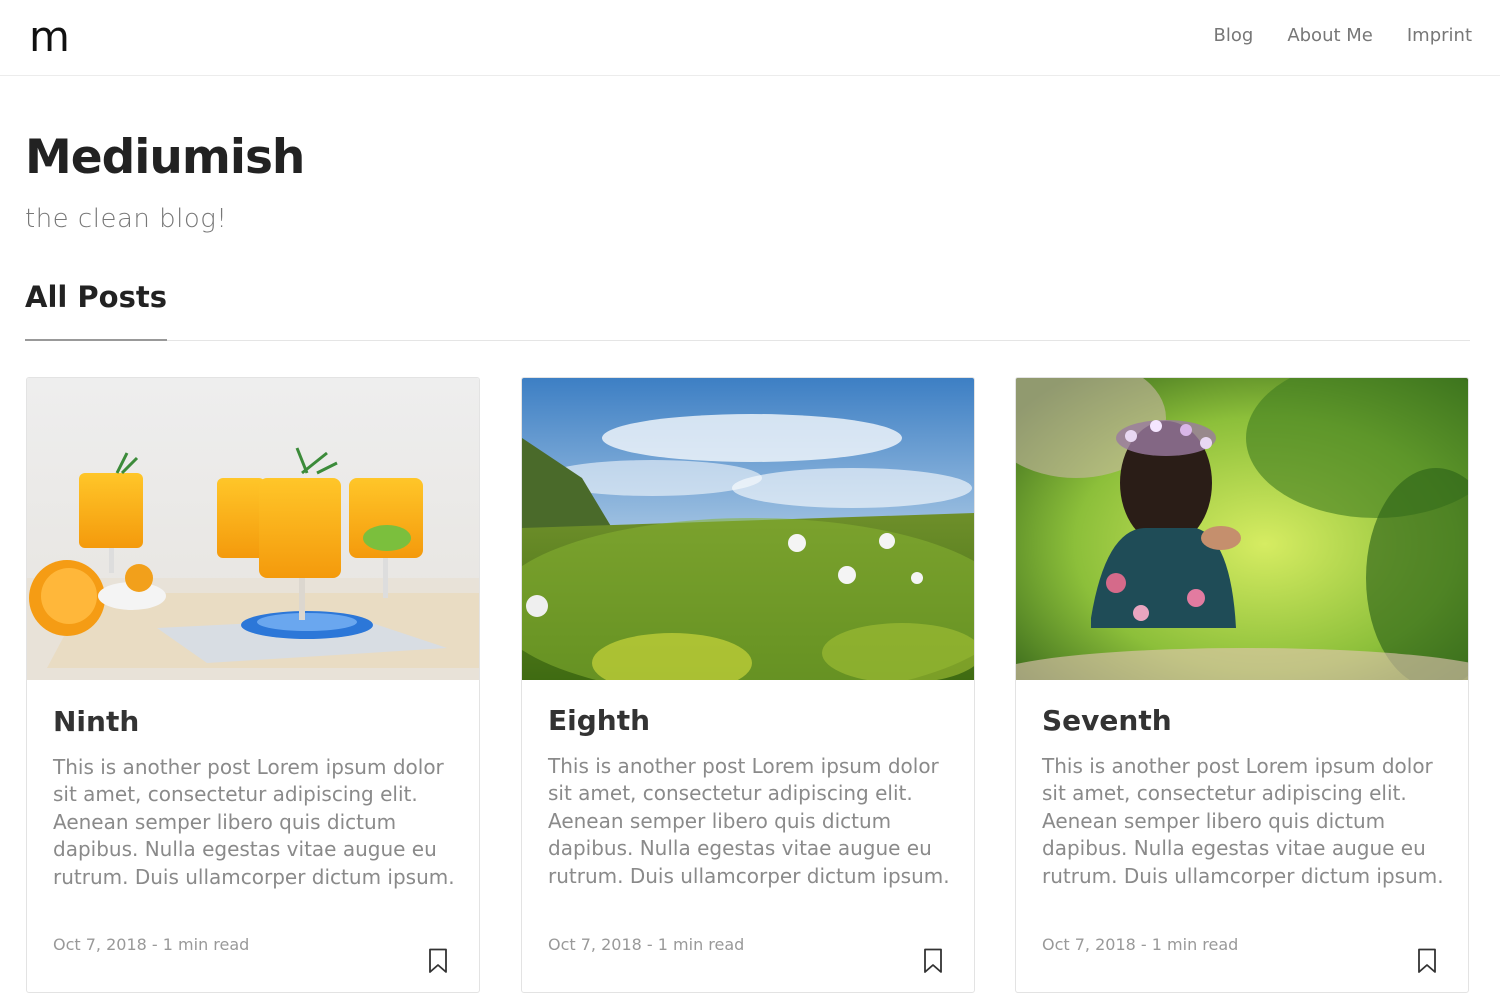 The image size is (1500, 1000). What do you see at coordinates (96, 722) in the screenshot?
I see `post-title: Ninth` at bounding box center [96, 722].